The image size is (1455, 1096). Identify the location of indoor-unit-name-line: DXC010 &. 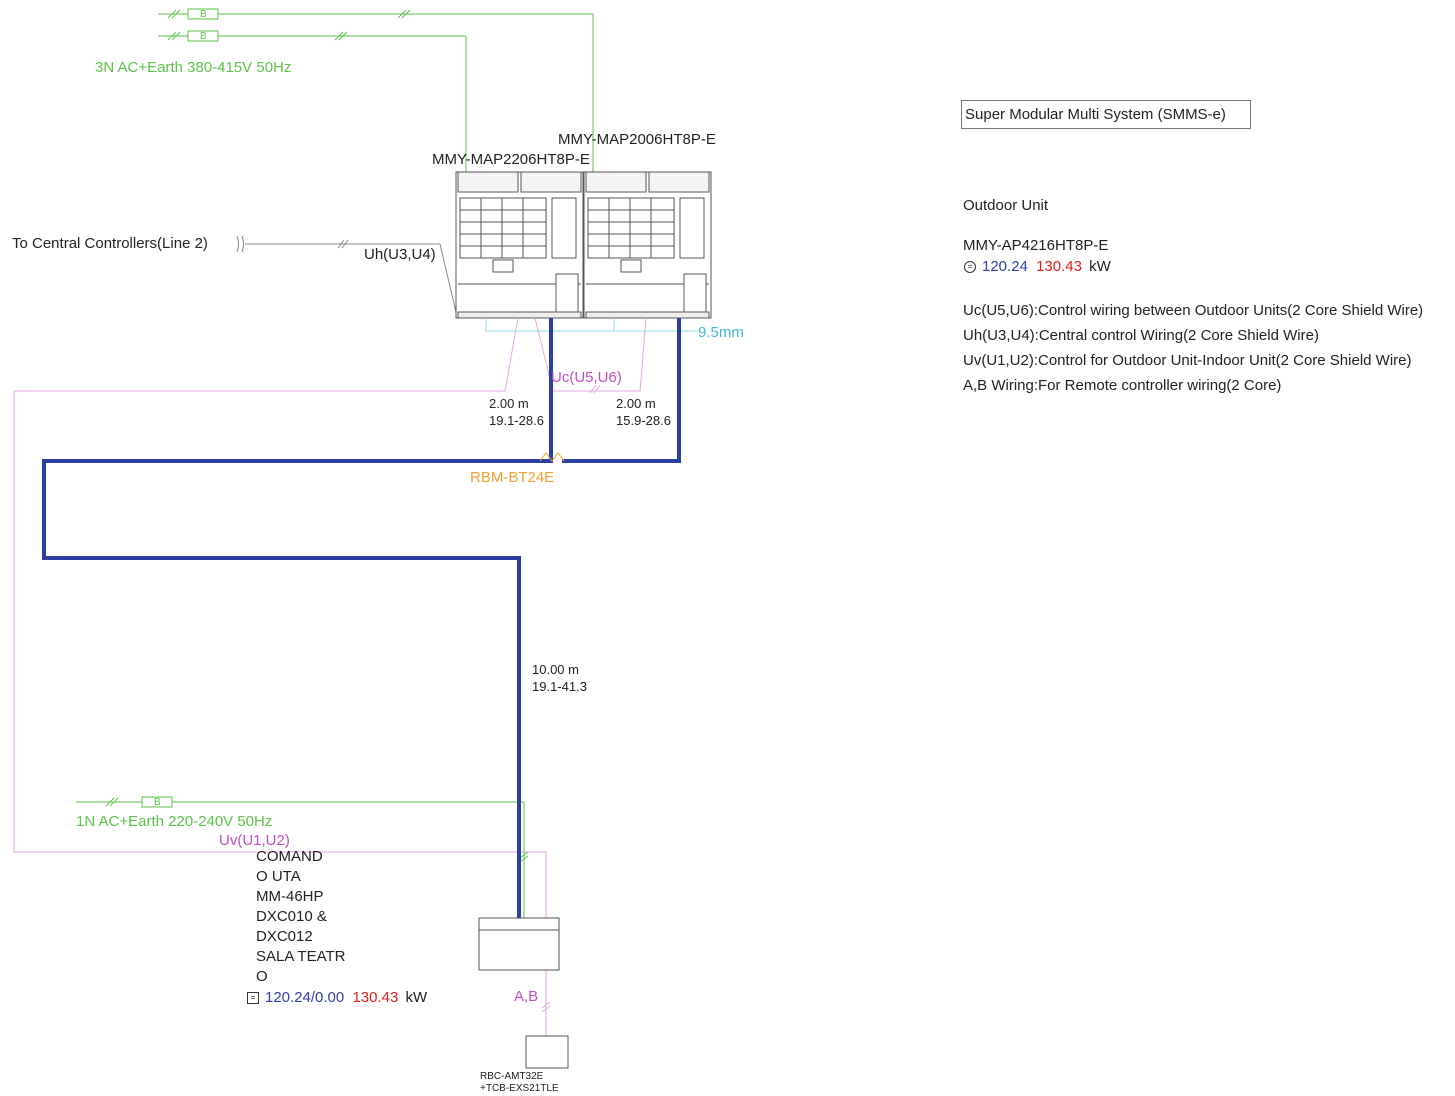
(291, 916).